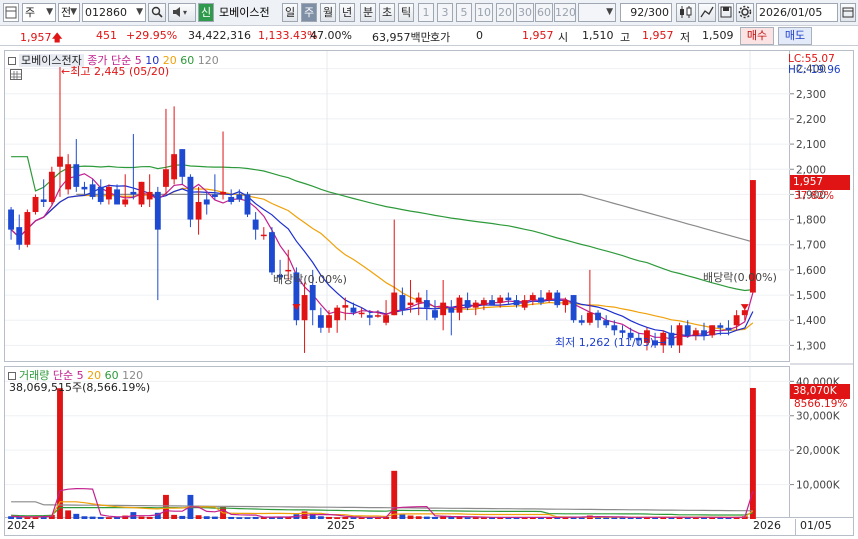 The height and width of the screenshot is (539, 858). Describe the element at coordinates (505, 12) in the screenshot. I see `interval-20: 20` at that location.